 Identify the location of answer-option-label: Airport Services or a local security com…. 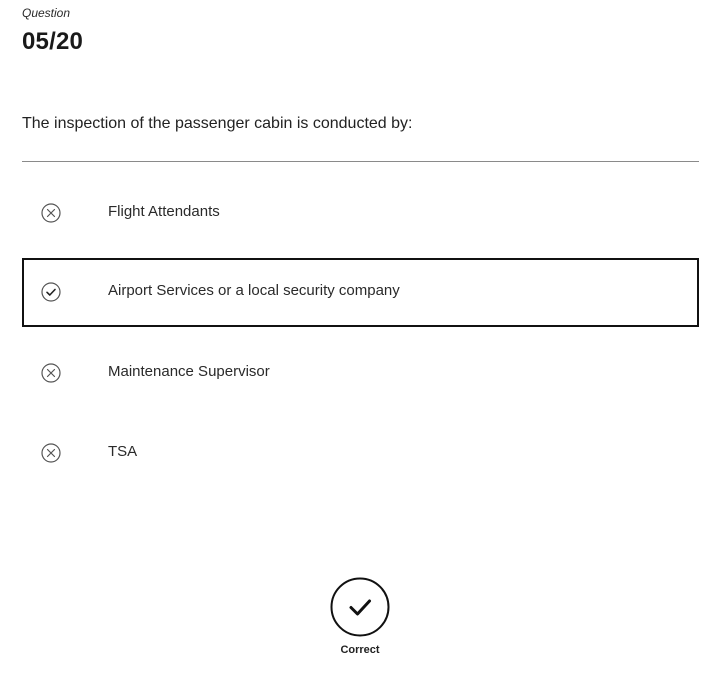
(254, 290).